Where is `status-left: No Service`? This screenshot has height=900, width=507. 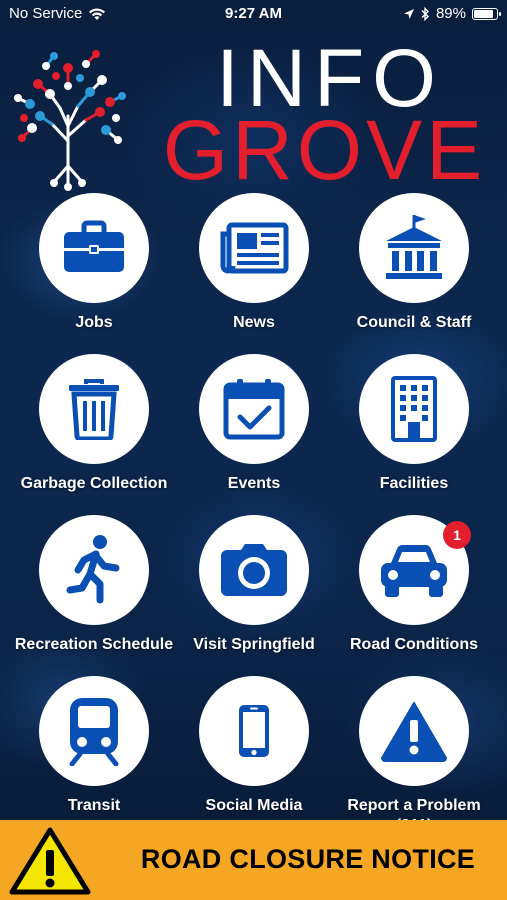
status-left: No Service is located at coordinates (57, 13).